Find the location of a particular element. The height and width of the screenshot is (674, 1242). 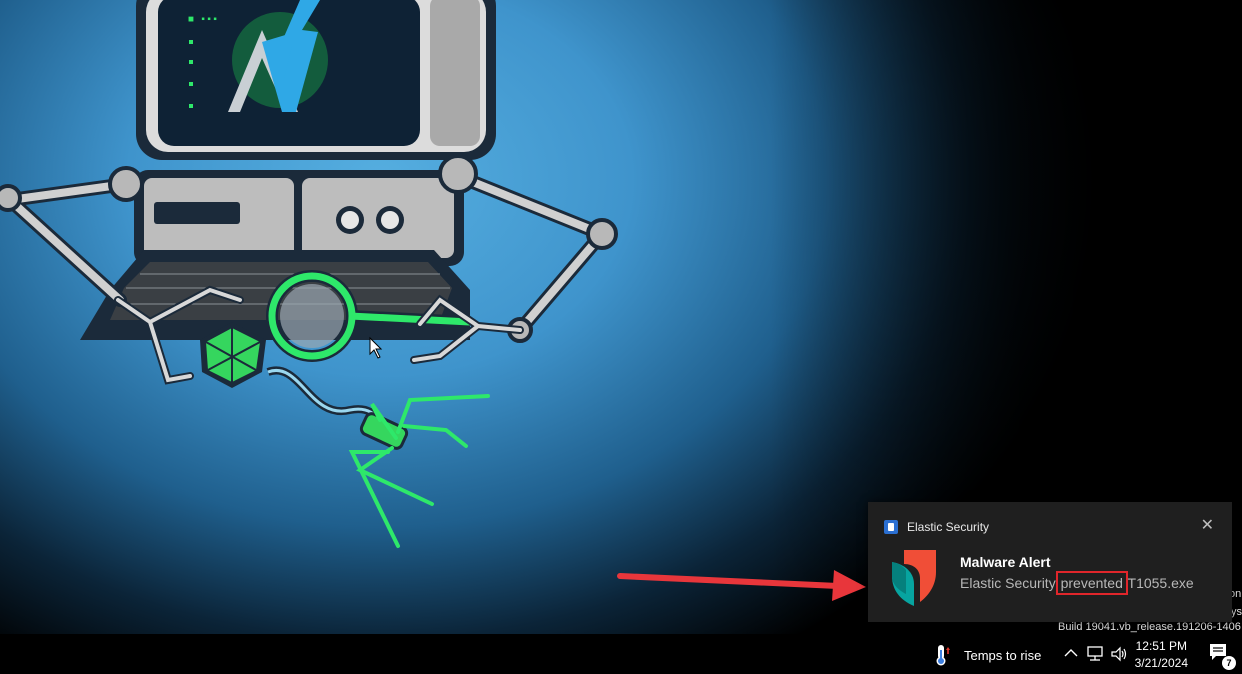

elastic-security-logo-icon is located at coordinates (914, 578).